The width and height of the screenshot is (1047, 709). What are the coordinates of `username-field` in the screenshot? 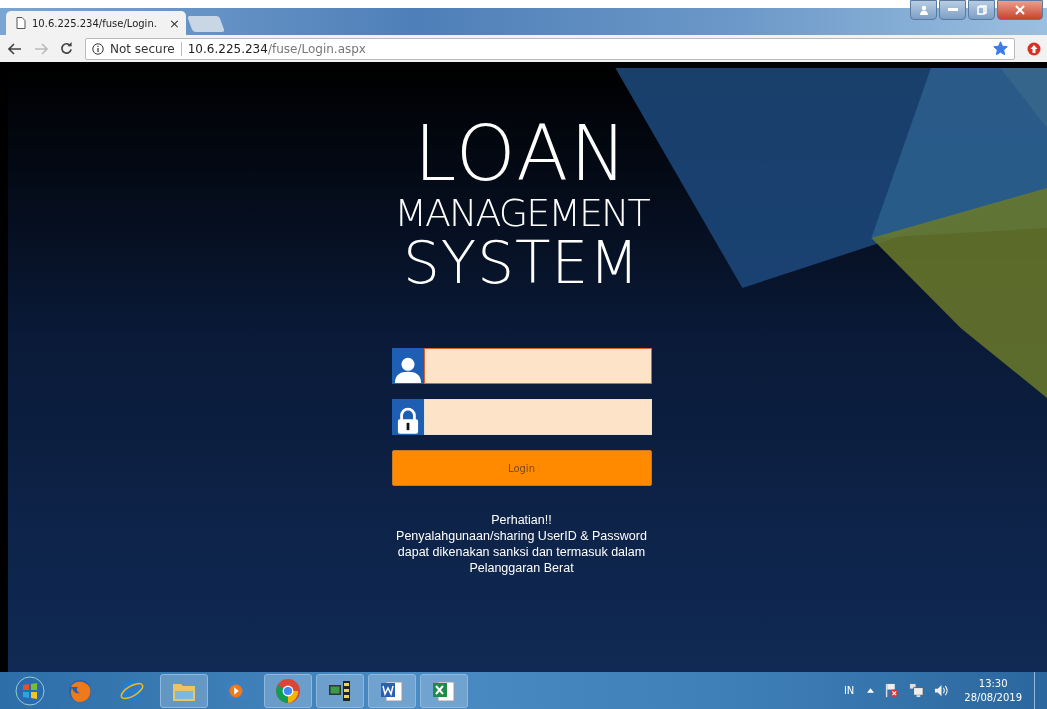 It's located at (537, 366).